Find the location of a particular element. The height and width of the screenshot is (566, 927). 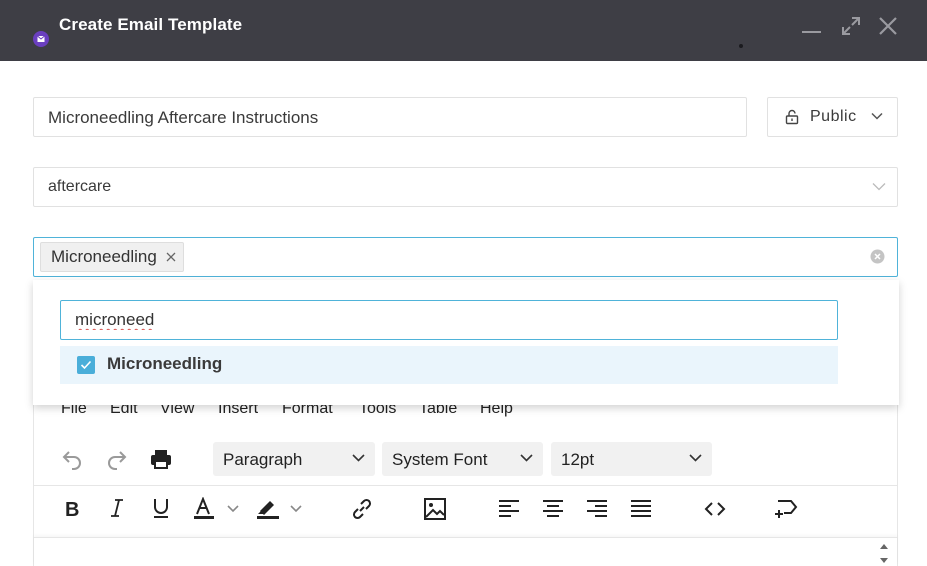

titlebar-dot is located at coordinates (741, 46).